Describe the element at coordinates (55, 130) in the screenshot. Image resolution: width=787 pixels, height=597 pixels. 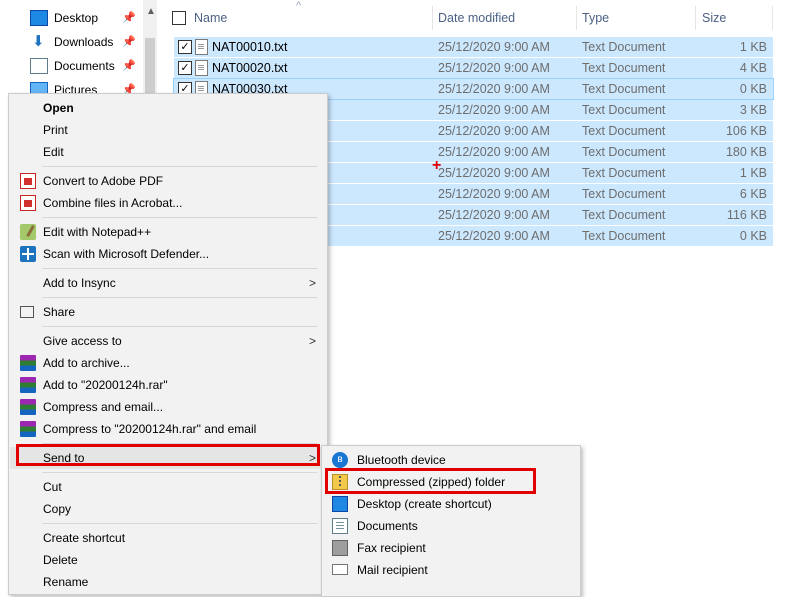
I see `menu-item-label: Print` at that location.